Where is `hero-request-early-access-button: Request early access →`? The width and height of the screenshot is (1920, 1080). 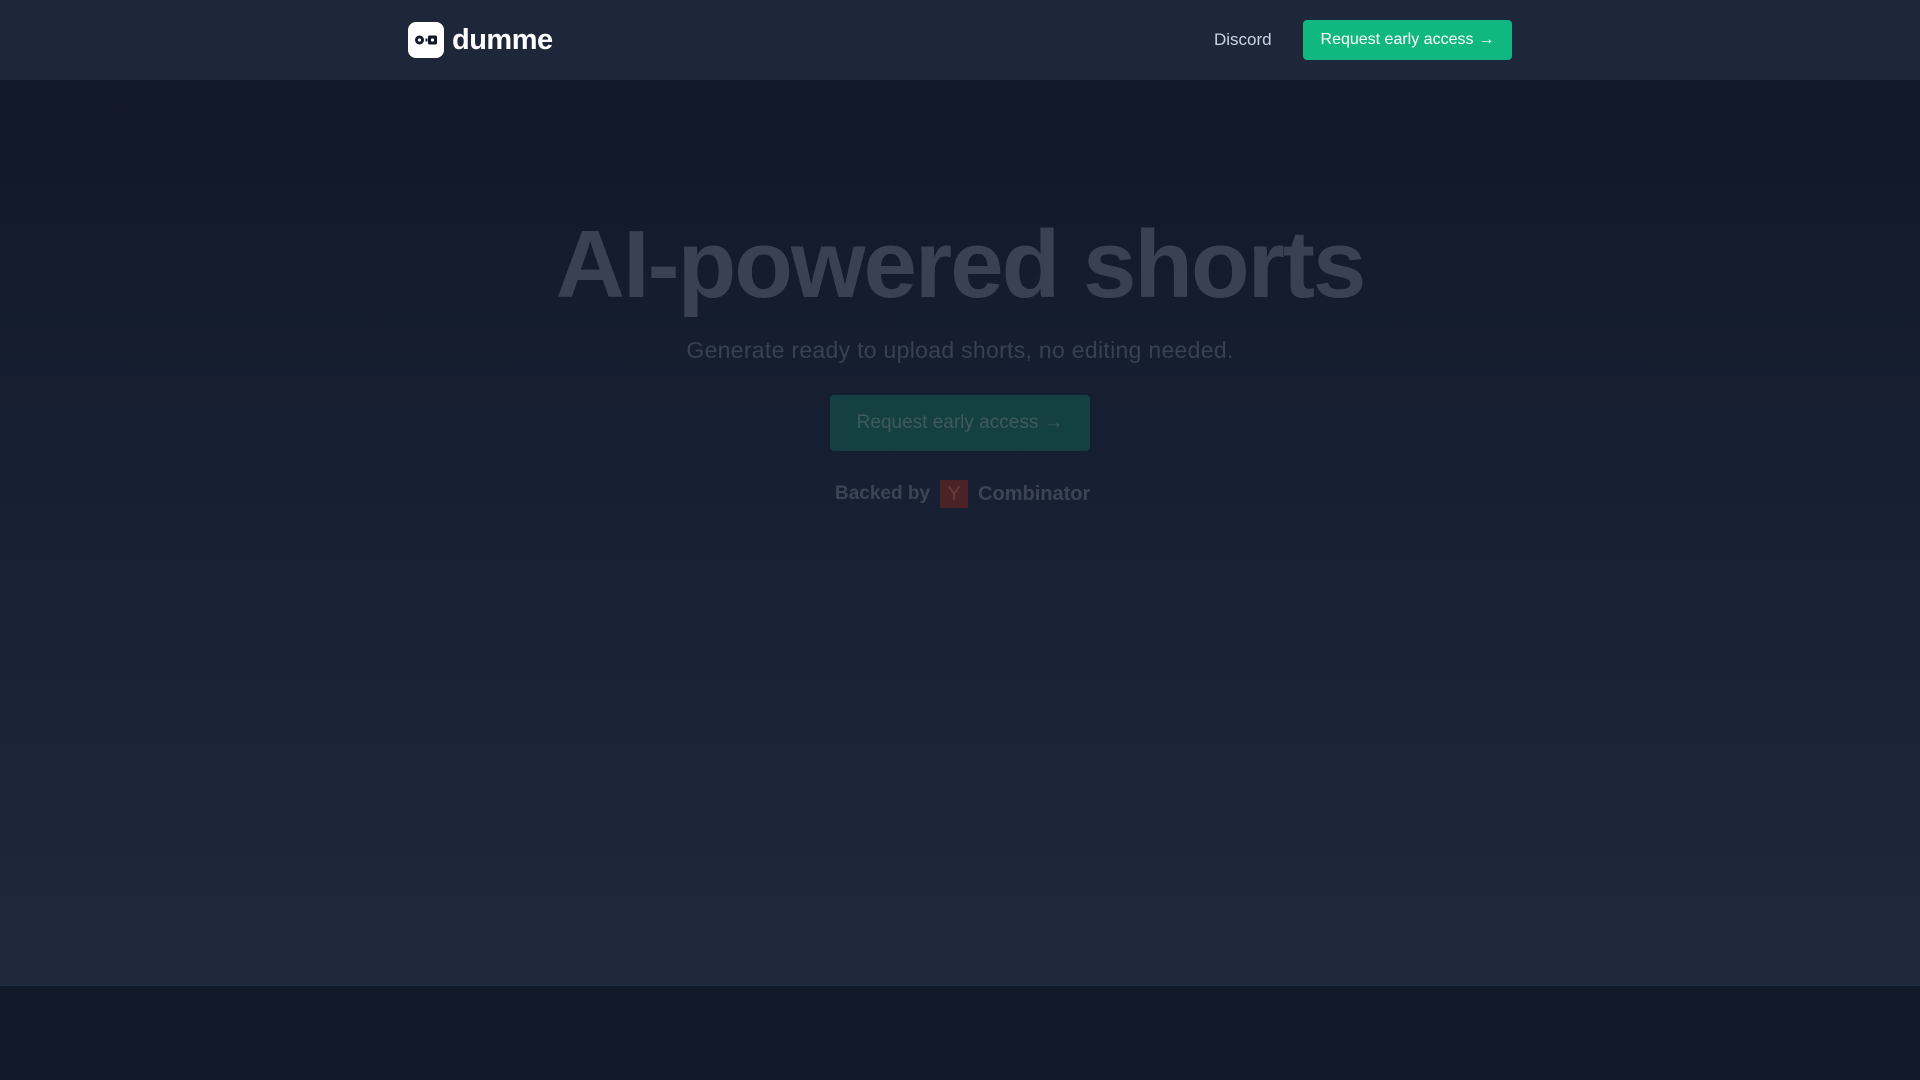
hero-request-early-access-button: Request early access → is located at coordinates (960, 423).